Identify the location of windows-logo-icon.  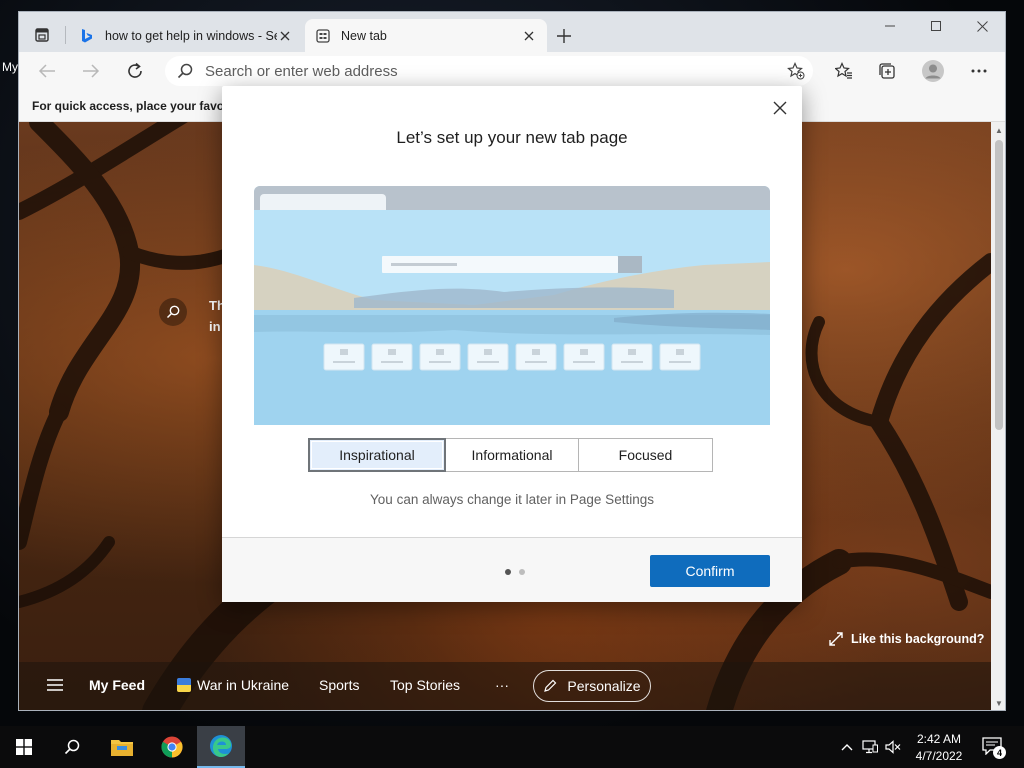
(24, 747).